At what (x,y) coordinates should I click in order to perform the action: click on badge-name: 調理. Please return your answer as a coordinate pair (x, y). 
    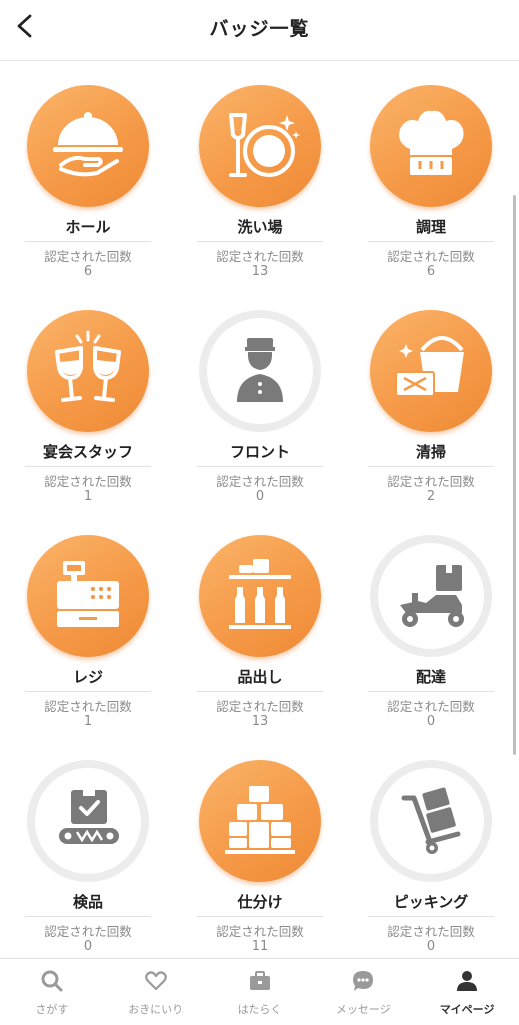
    Looking at the image, I should click on (430, 227).